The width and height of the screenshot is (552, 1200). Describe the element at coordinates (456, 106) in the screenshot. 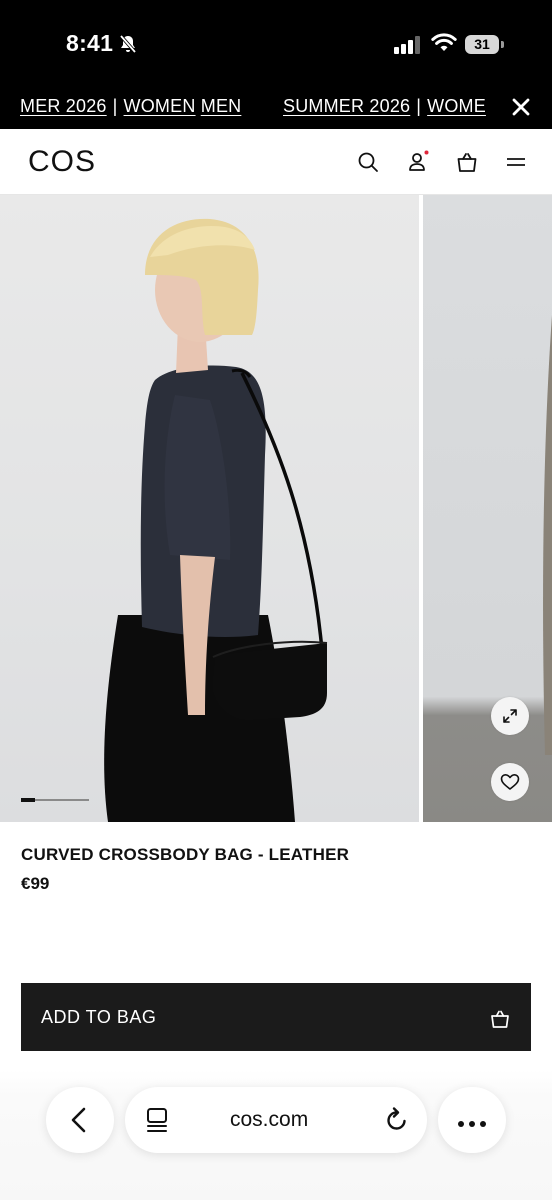

I see `banner-link-women-2: WOME` at that location.